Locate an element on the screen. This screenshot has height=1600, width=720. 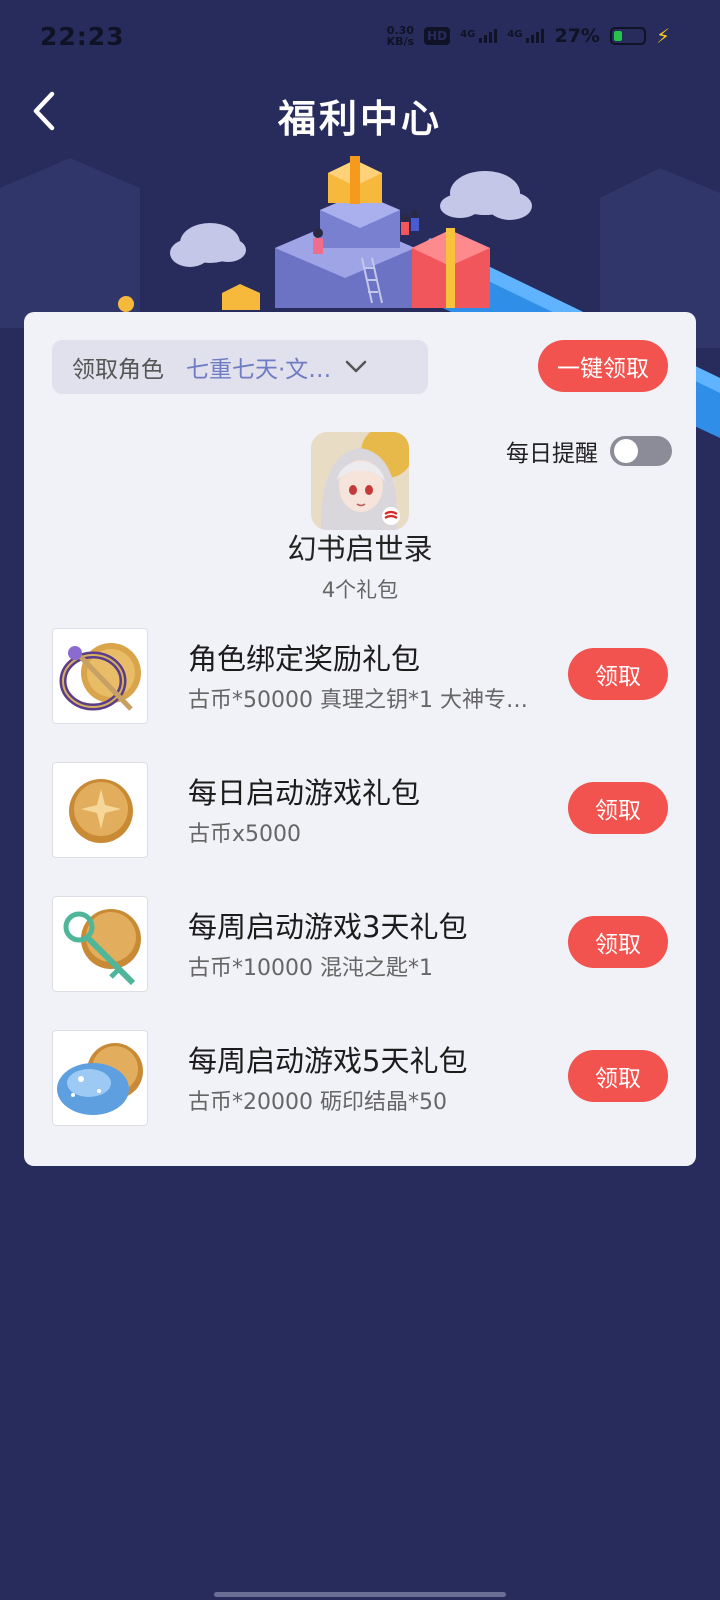
battery-icon is located at coordinates (627, 36).